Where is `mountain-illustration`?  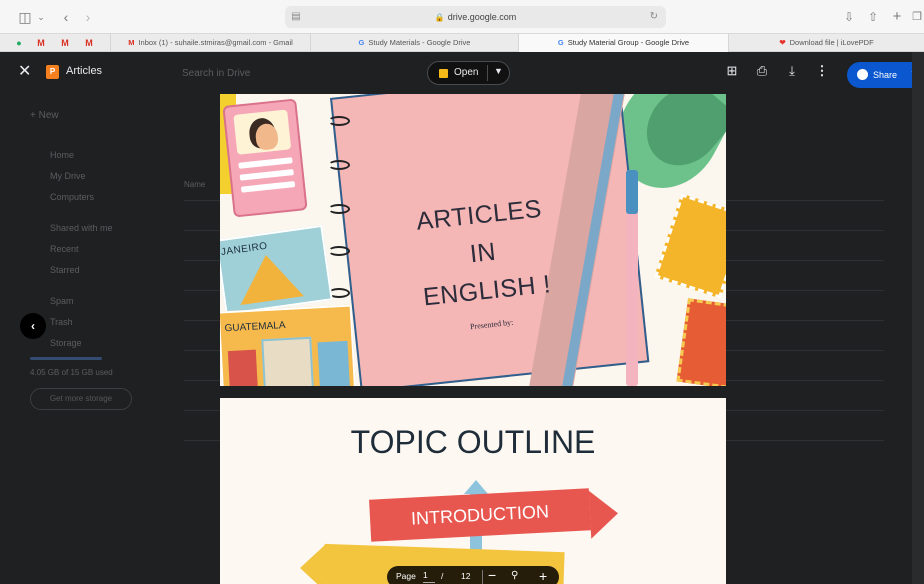
mountain-illustration is located at coordinates (269, 277).